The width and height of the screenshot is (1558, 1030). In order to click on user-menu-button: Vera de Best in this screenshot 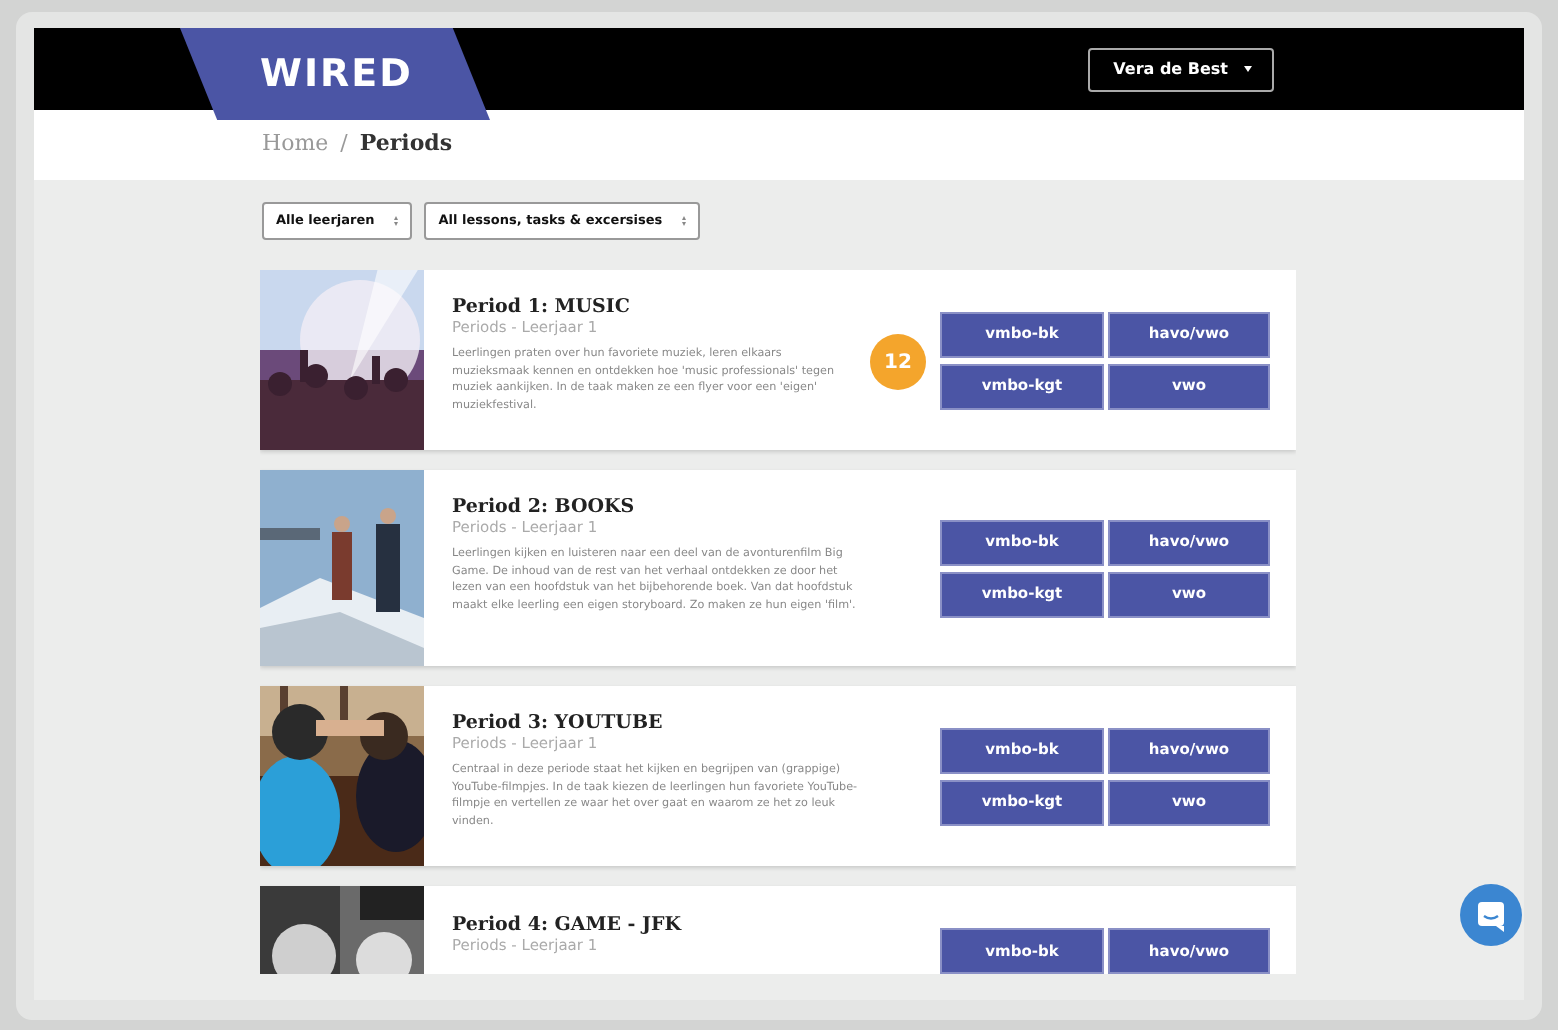, I will do `click(1180, 69)`.